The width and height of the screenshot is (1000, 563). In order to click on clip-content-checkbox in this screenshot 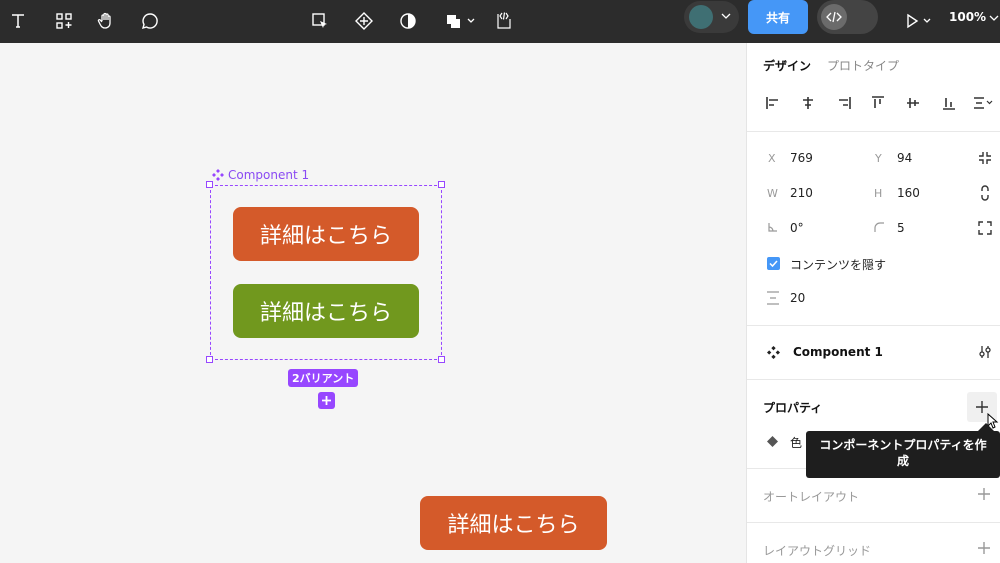, I will do `click(773, 263)`.